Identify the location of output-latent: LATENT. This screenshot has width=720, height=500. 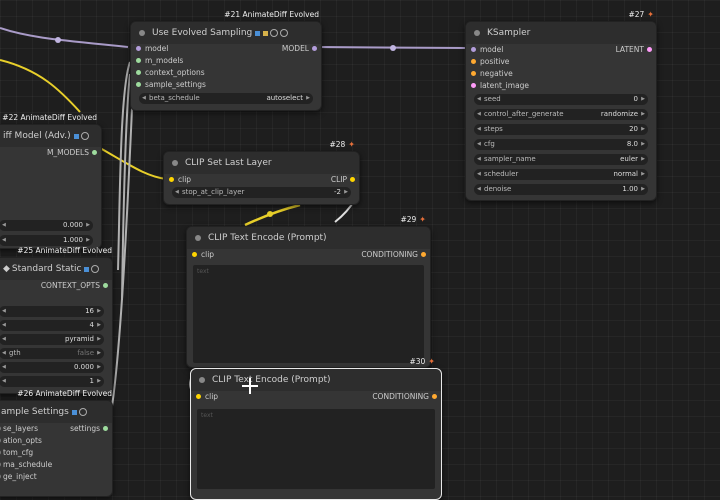
(561, 50).